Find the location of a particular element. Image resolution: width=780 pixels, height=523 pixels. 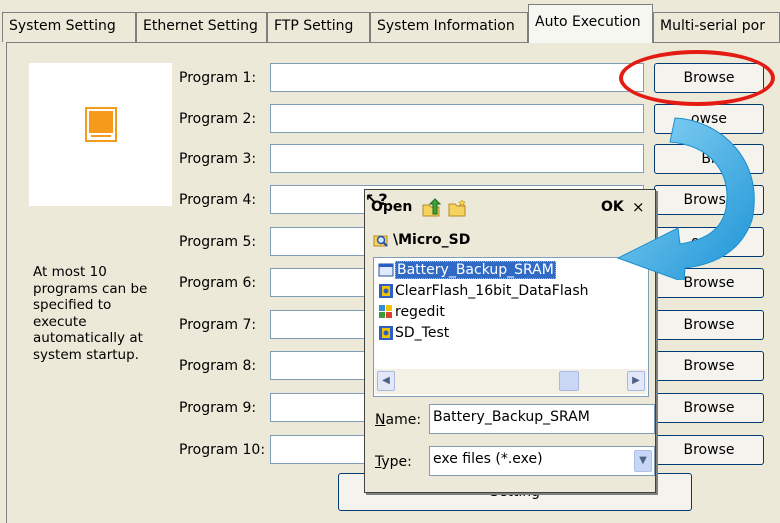

browse-button-7: Browse is located at coordinates (709, 325).